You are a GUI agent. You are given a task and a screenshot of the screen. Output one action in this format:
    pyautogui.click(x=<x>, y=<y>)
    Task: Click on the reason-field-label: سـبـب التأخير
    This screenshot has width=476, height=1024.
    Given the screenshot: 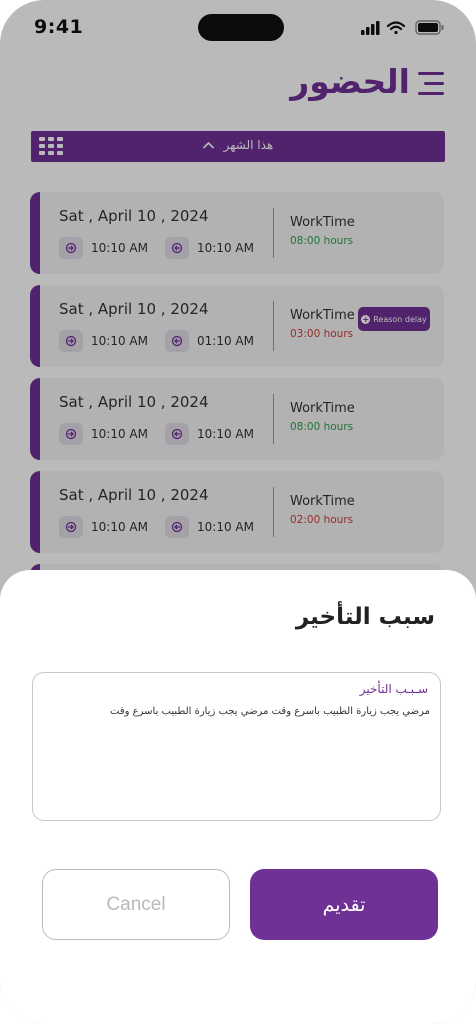 What is the action you would take?
    pyautogui.click(x=393, y=689)
    